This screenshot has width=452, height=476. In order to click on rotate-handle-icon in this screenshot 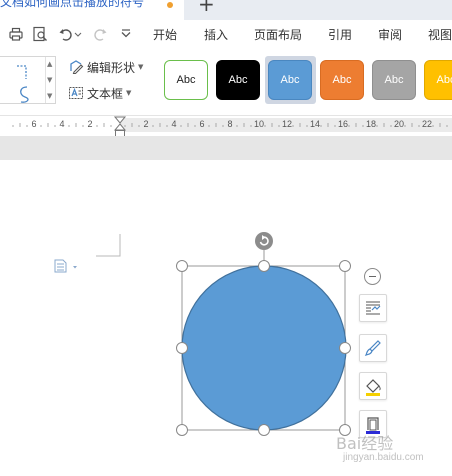, I will do `click(264, 241)`.